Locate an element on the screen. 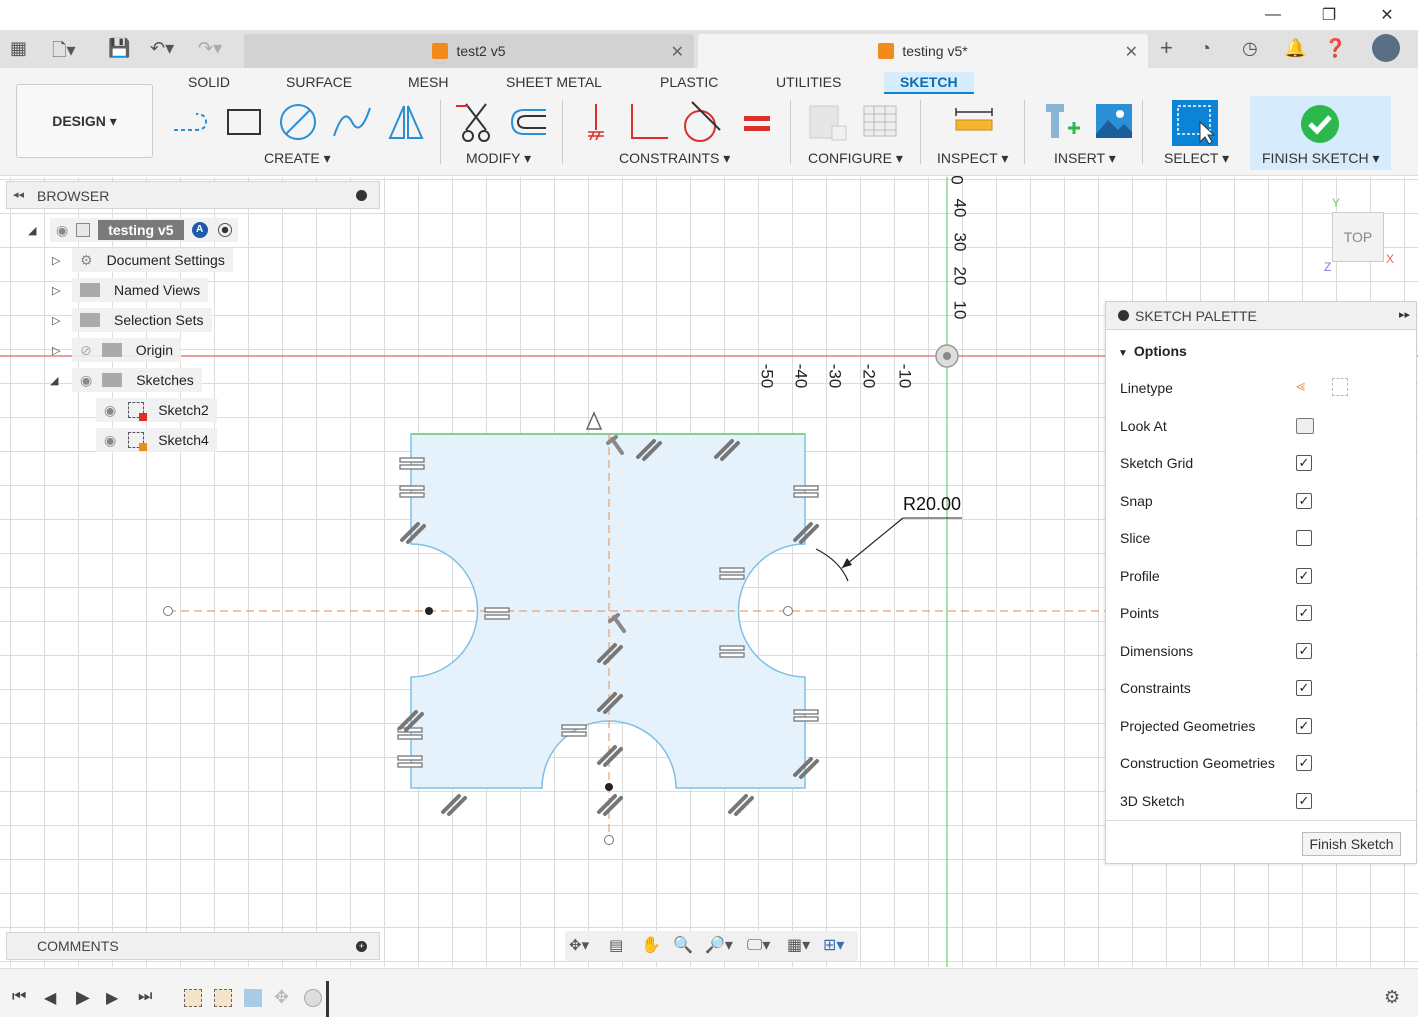  redo-icon: ↷▾ is located at coordinates (210, 48).